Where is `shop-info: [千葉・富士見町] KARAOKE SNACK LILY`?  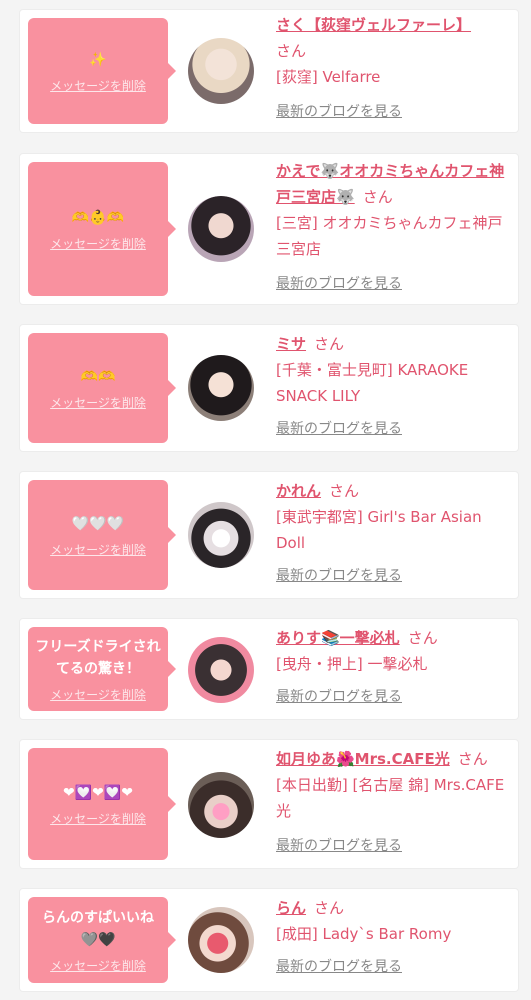
shop-info: [千葉・富士見町] KARAOKE SNACK LILY is located at coordinates (372, 383).